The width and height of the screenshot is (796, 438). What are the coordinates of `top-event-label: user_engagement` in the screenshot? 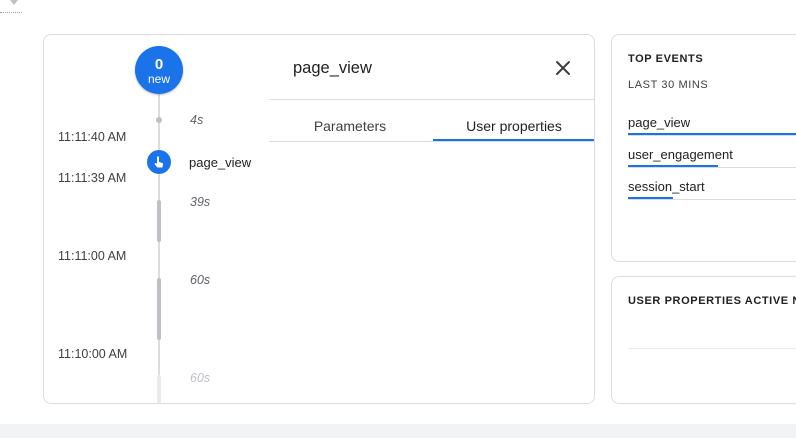 It's located at (680, 154).